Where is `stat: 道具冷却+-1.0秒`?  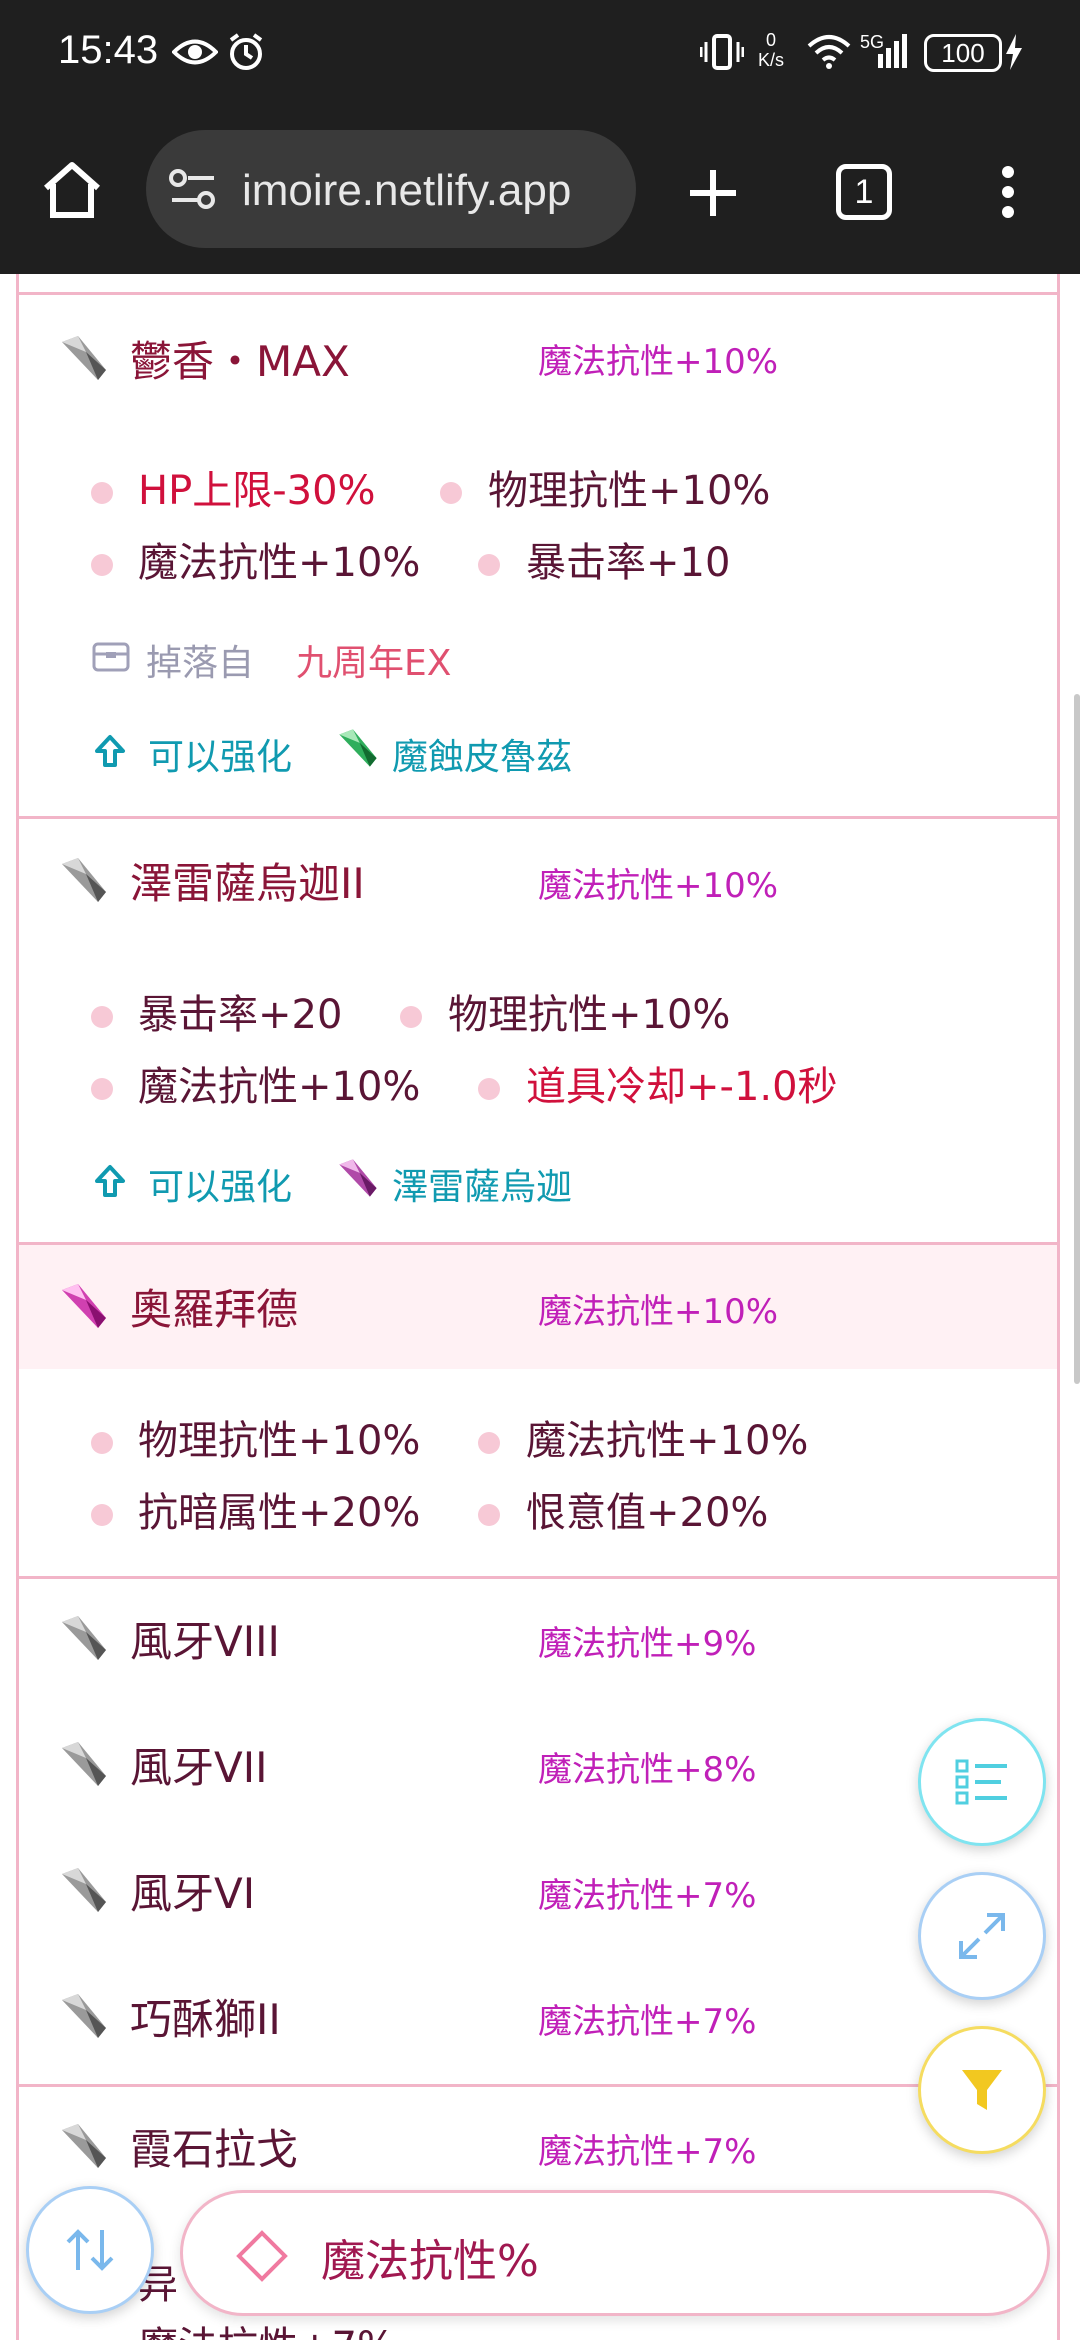 stat: 道具冷却+-1.0秒 is located at coordinates (682, 1087).